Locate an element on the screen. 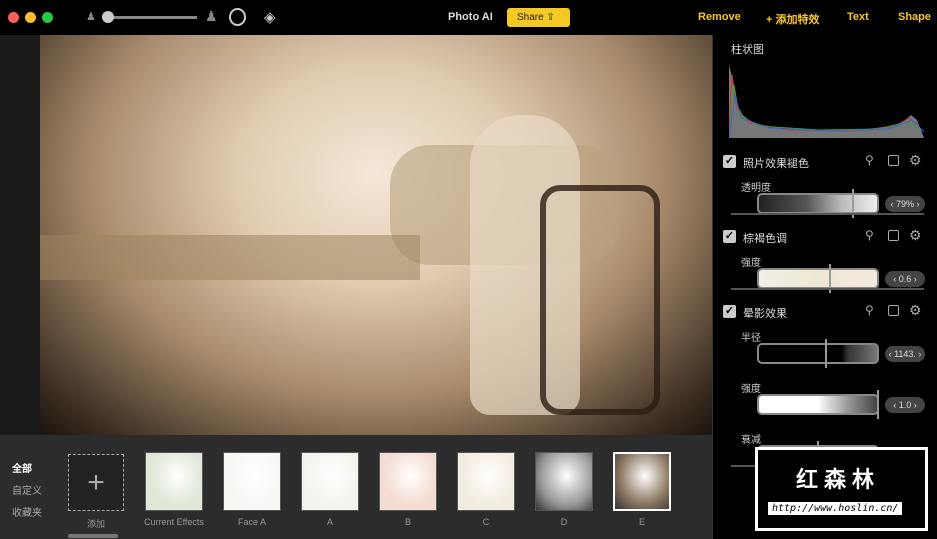  param-value: 1143. is located at coordinates (905, 354).